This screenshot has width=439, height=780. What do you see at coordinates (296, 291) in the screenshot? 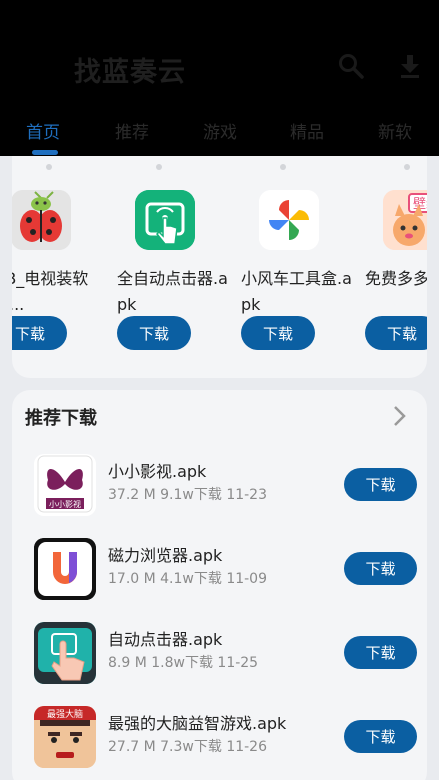
I see `featured-app-name: 小风车工具盒.apk` at bounding box center [296, 291].